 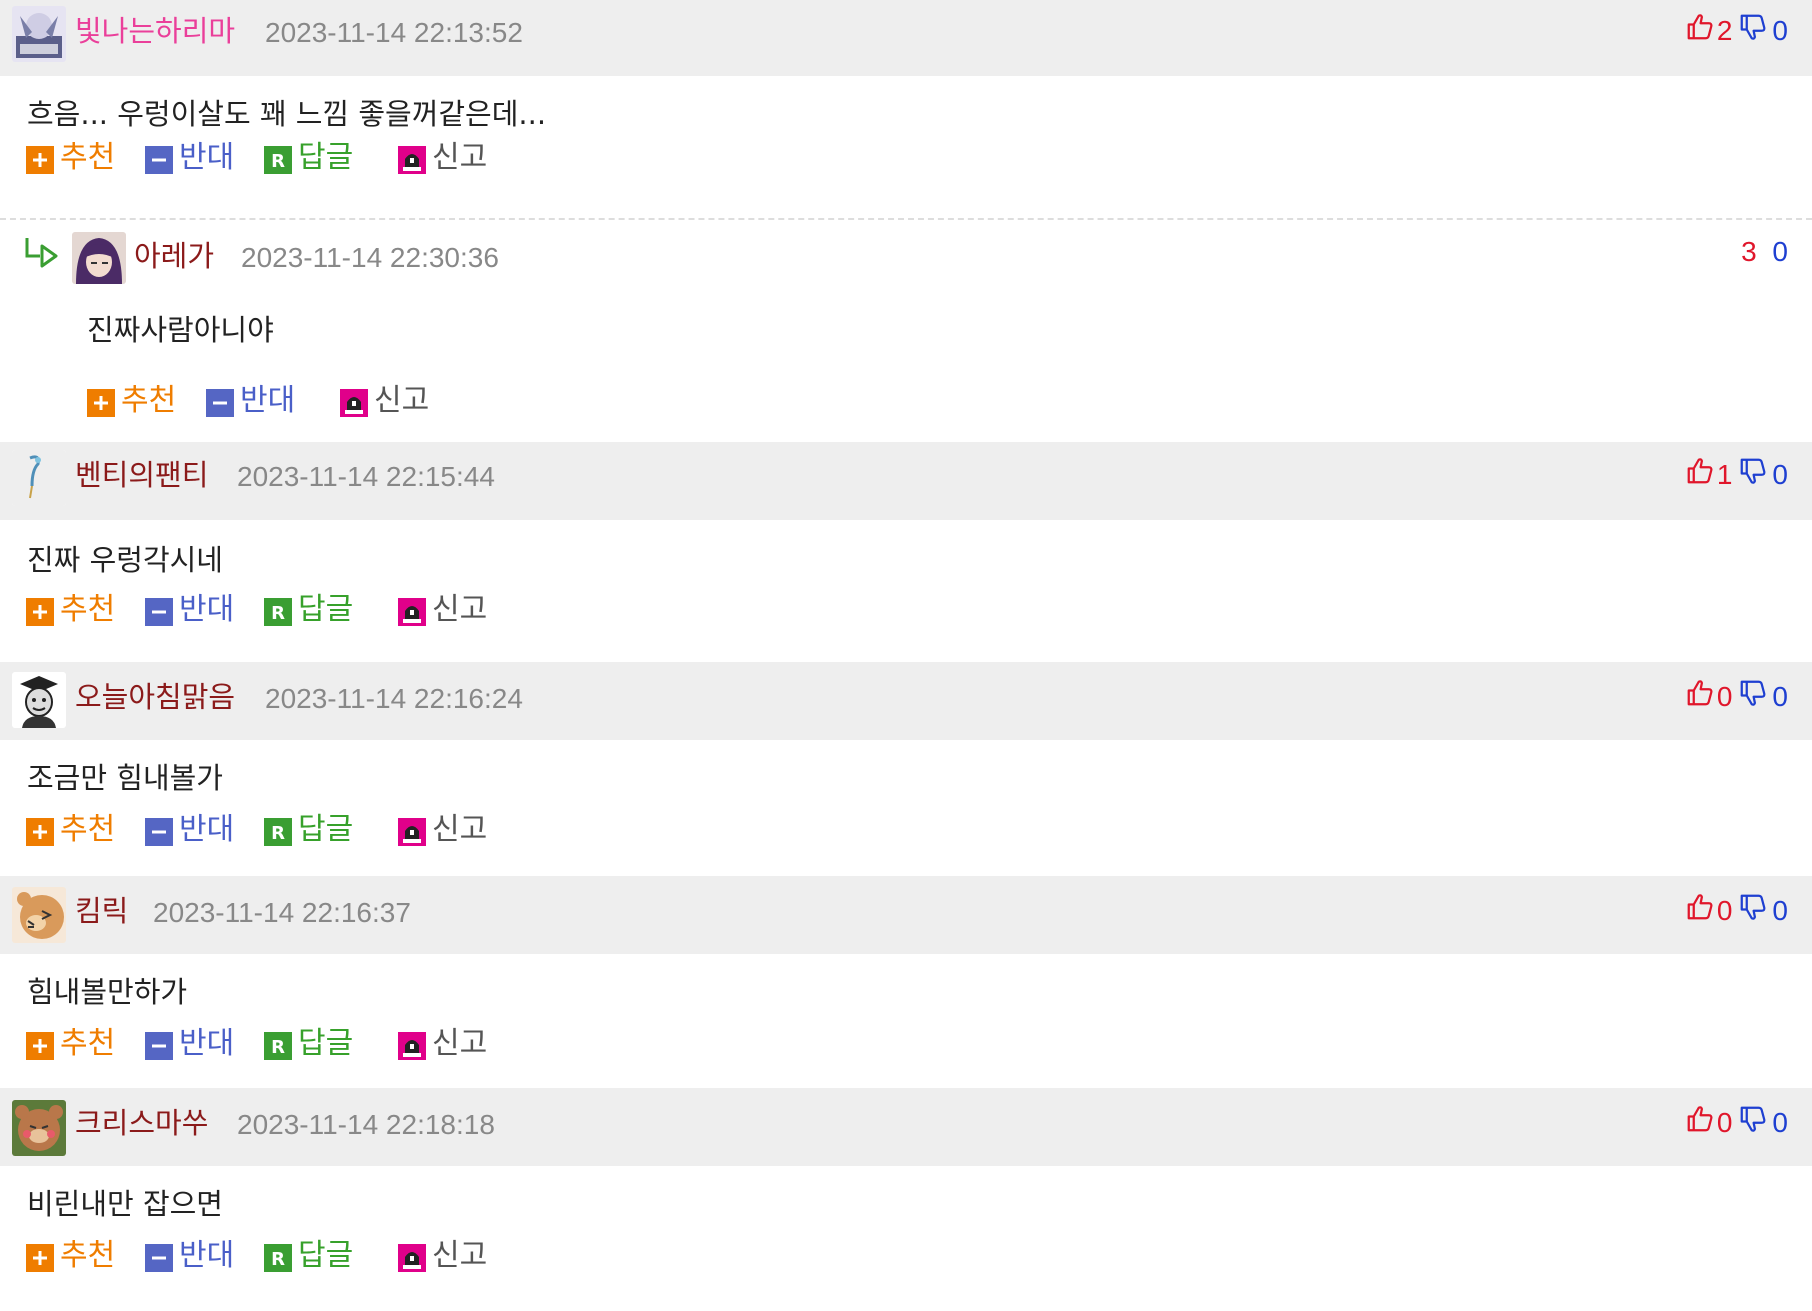 I want to click on comment-author: 오늘아침맑음, so click(x=155, y=697).